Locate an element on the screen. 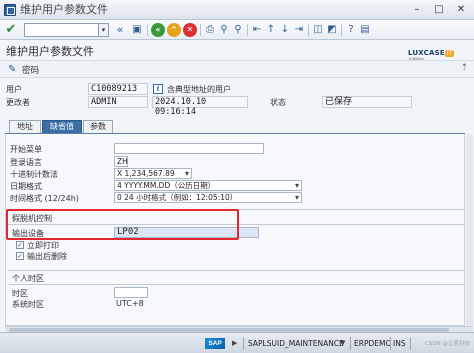 This screenshot has width=474, height=353. system-text: ERPDEMO is located at coordinates (373, 343).